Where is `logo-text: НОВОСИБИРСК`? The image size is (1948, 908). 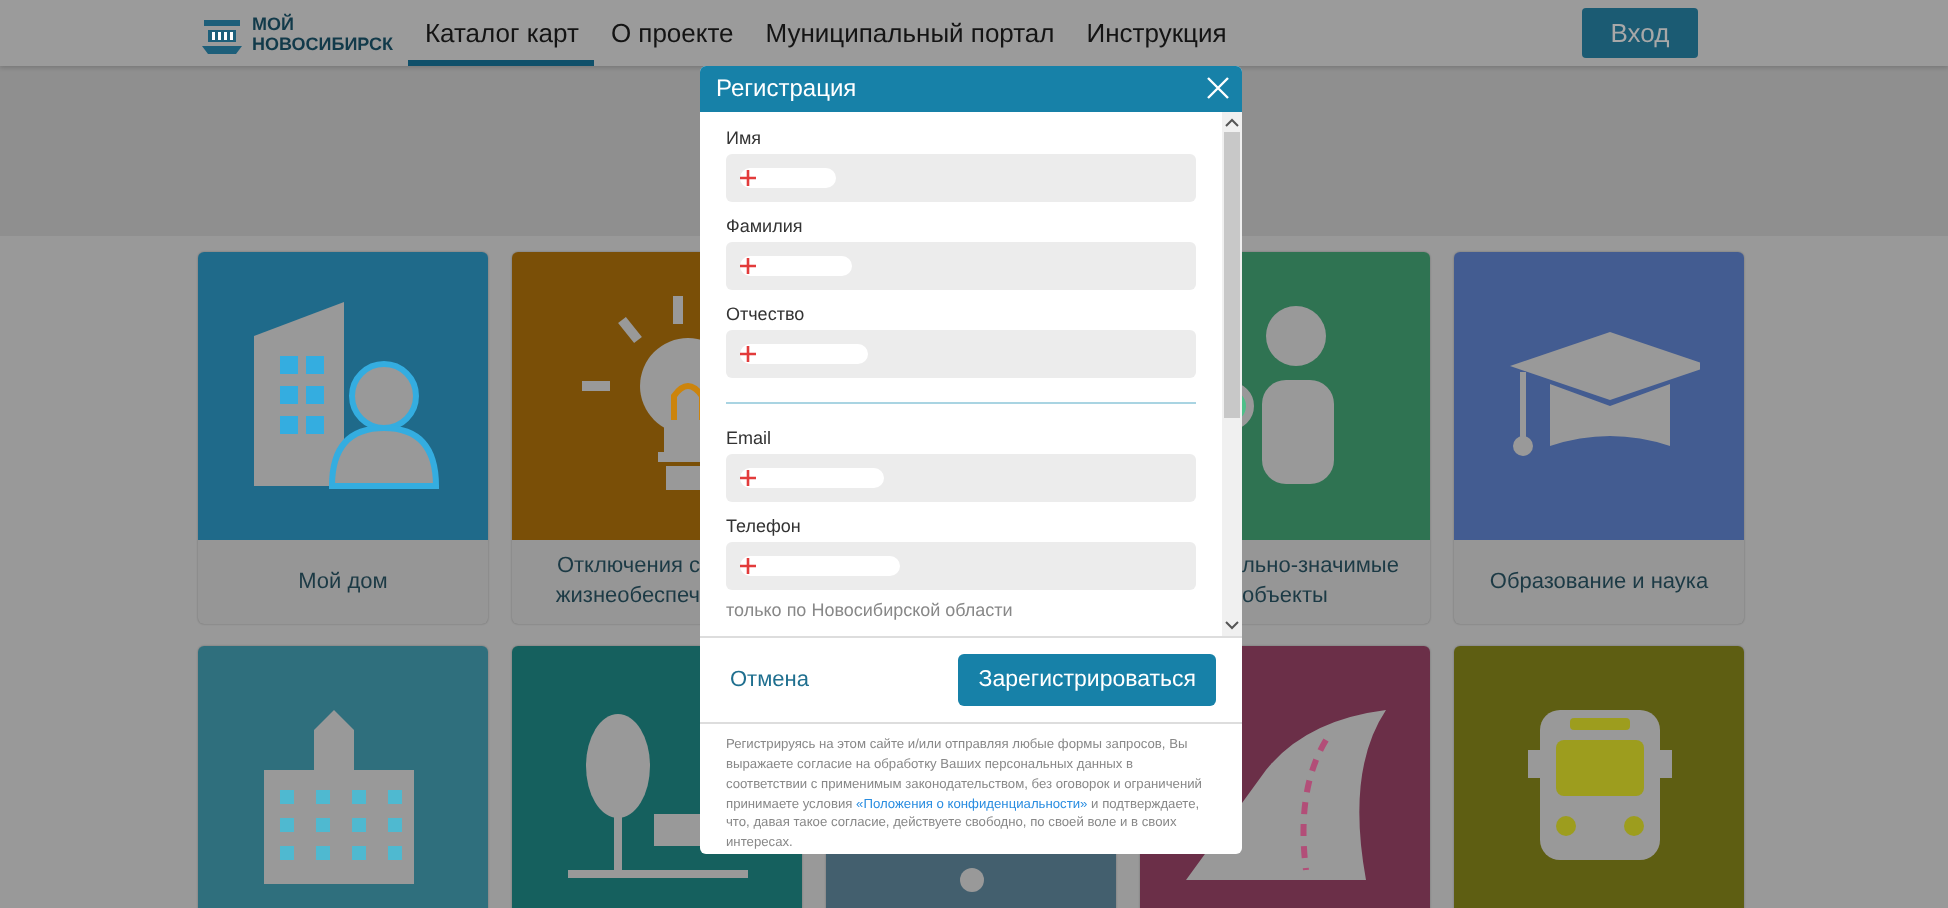 logo-text: НОВОСИБИРСК is located at coordinates (322, 43).